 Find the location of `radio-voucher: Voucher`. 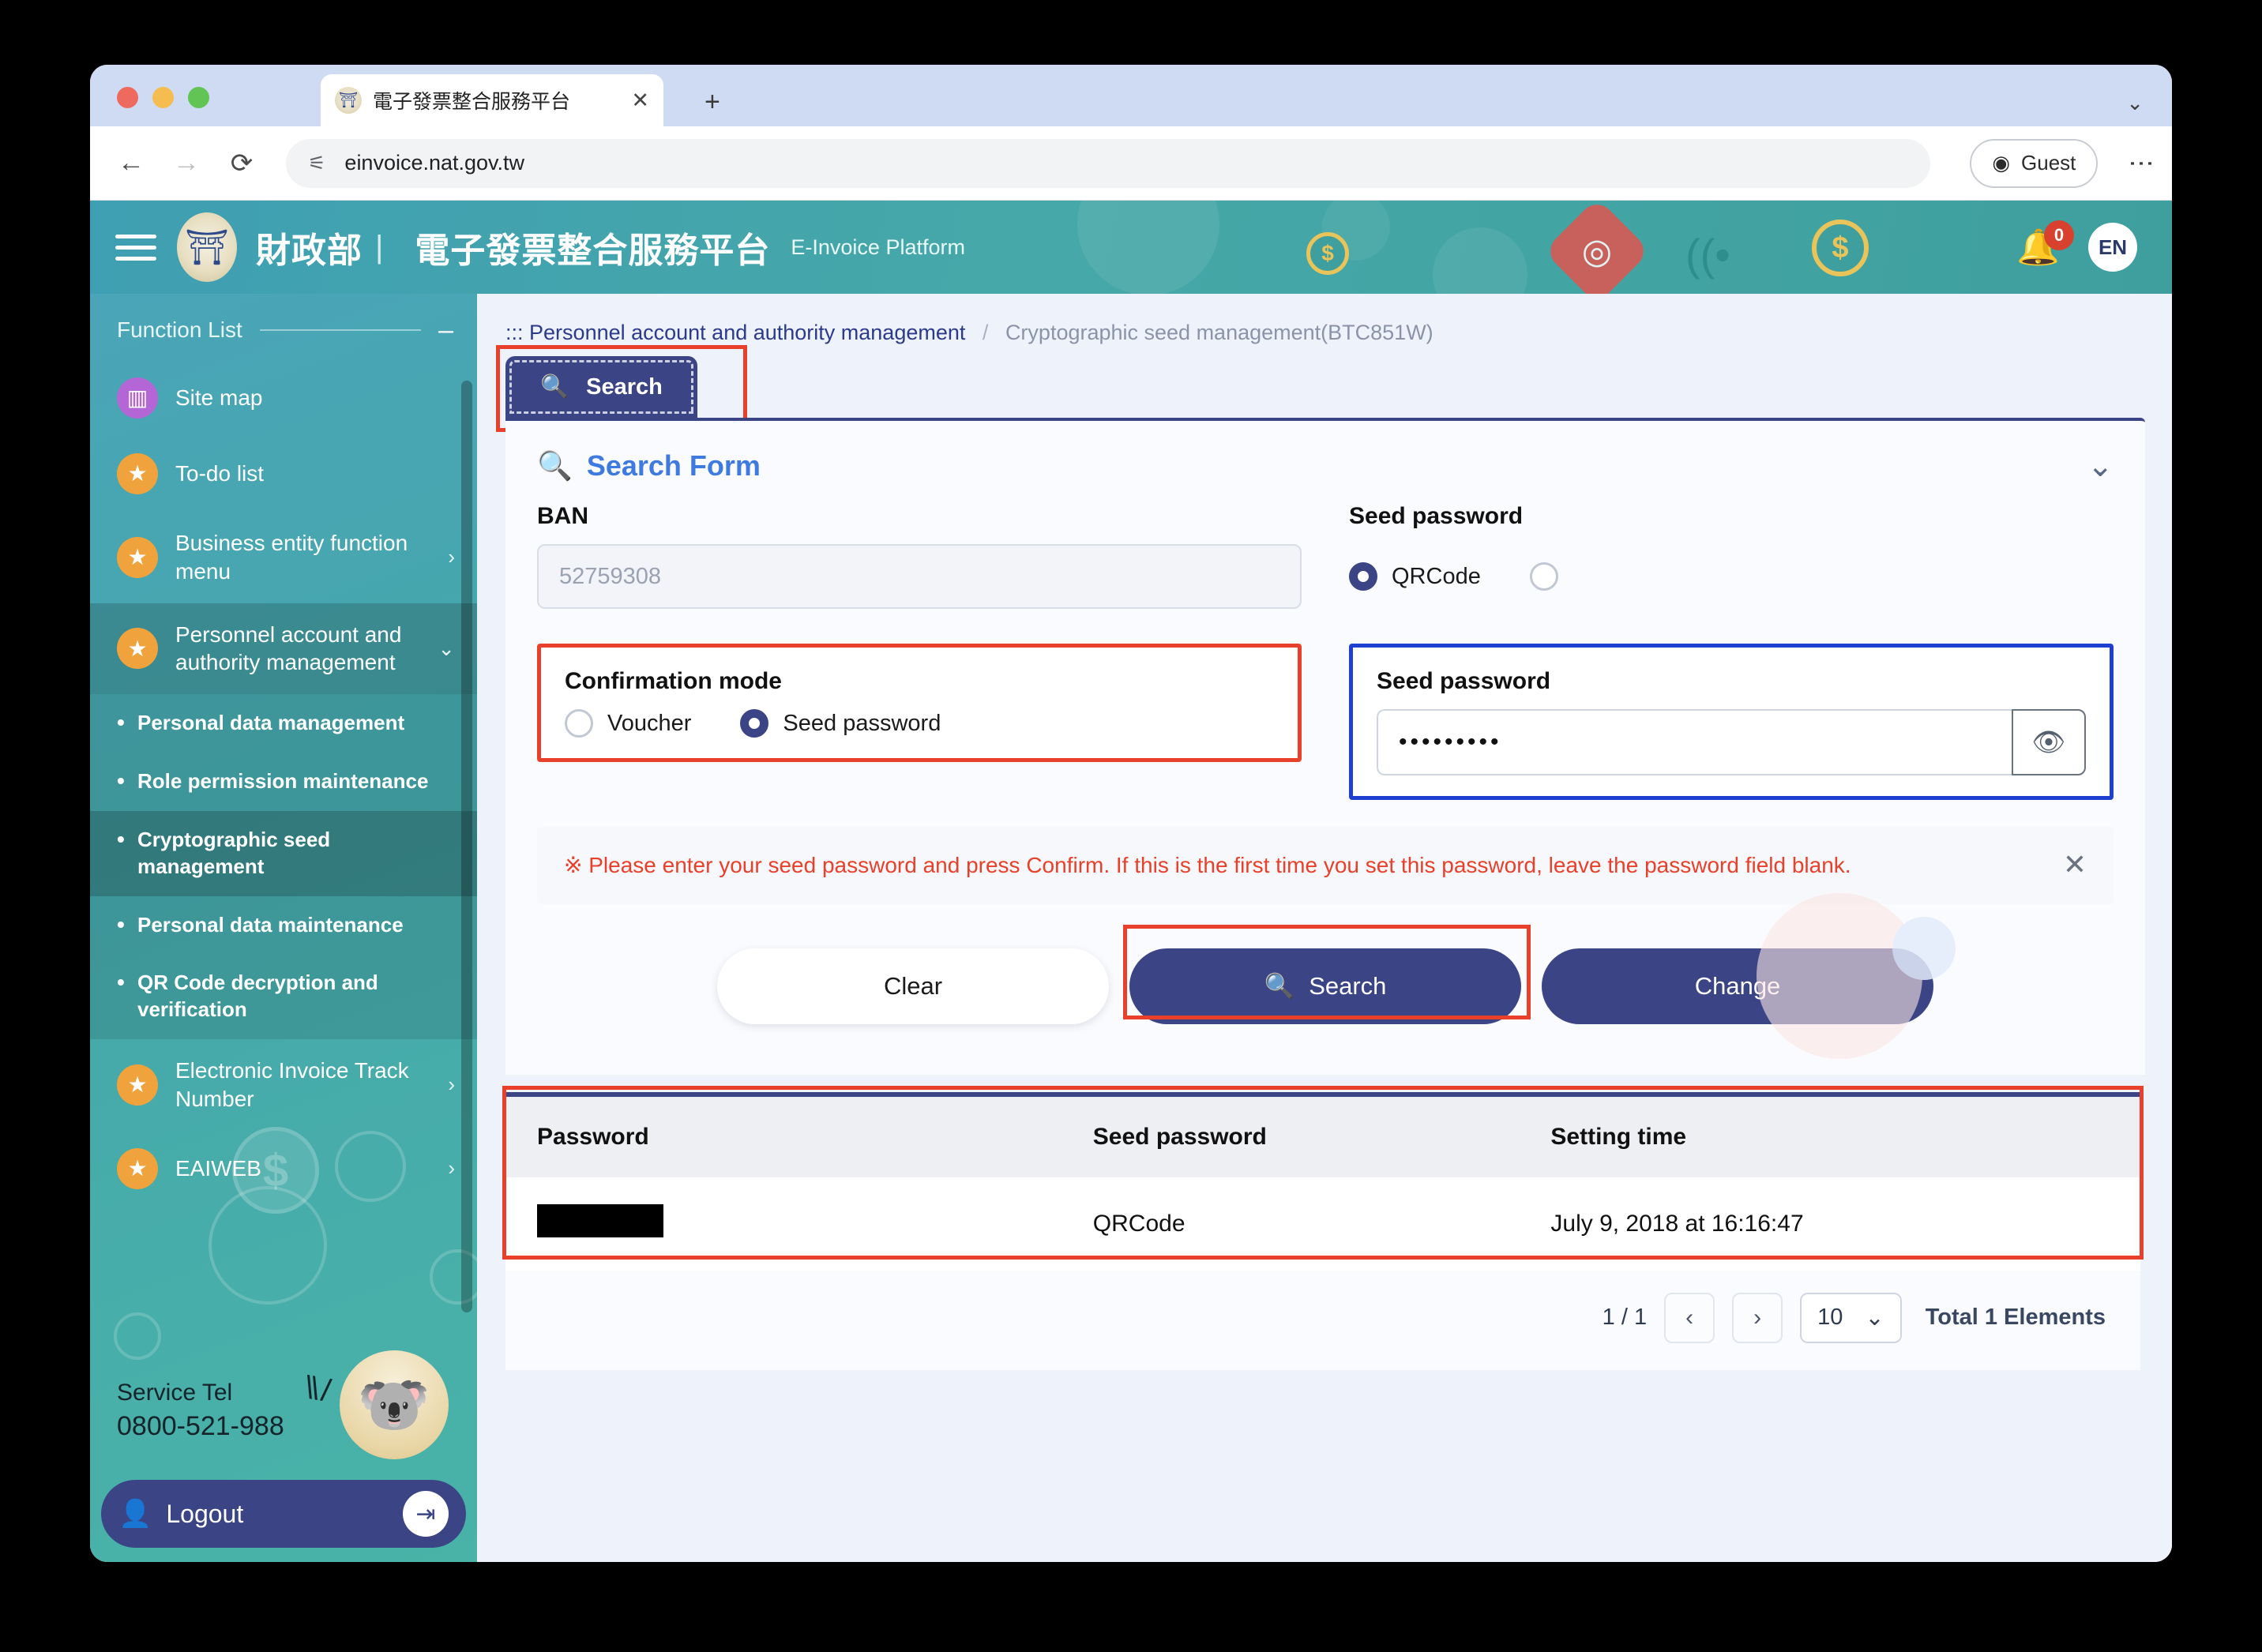

radio-voucher: Voucher is located at coordinates (628, 723).